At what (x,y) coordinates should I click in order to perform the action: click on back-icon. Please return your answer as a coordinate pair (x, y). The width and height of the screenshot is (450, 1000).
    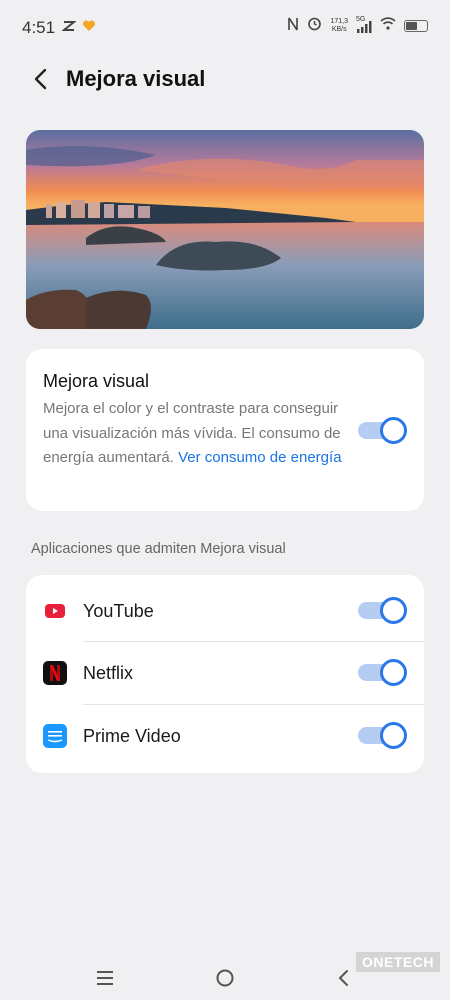
    Looking at the image, I should click on (343, 978).